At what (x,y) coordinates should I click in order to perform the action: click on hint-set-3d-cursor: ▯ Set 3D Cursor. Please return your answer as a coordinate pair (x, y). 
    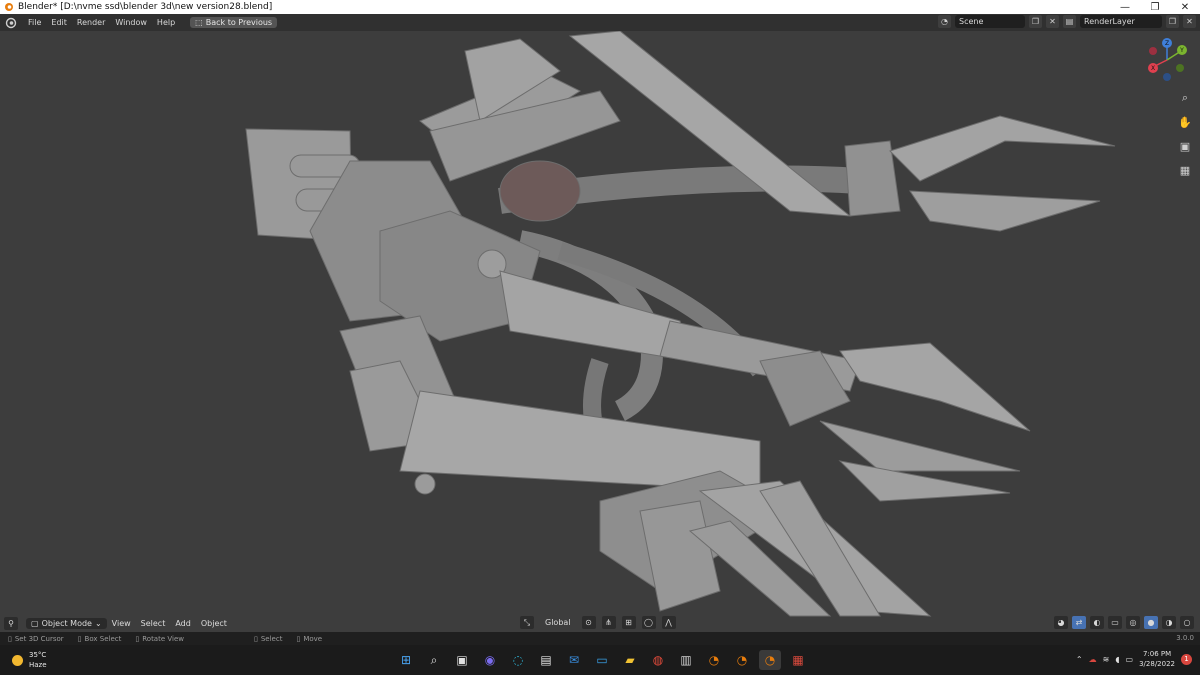
    Looking at the image, I should click on (36, 639).